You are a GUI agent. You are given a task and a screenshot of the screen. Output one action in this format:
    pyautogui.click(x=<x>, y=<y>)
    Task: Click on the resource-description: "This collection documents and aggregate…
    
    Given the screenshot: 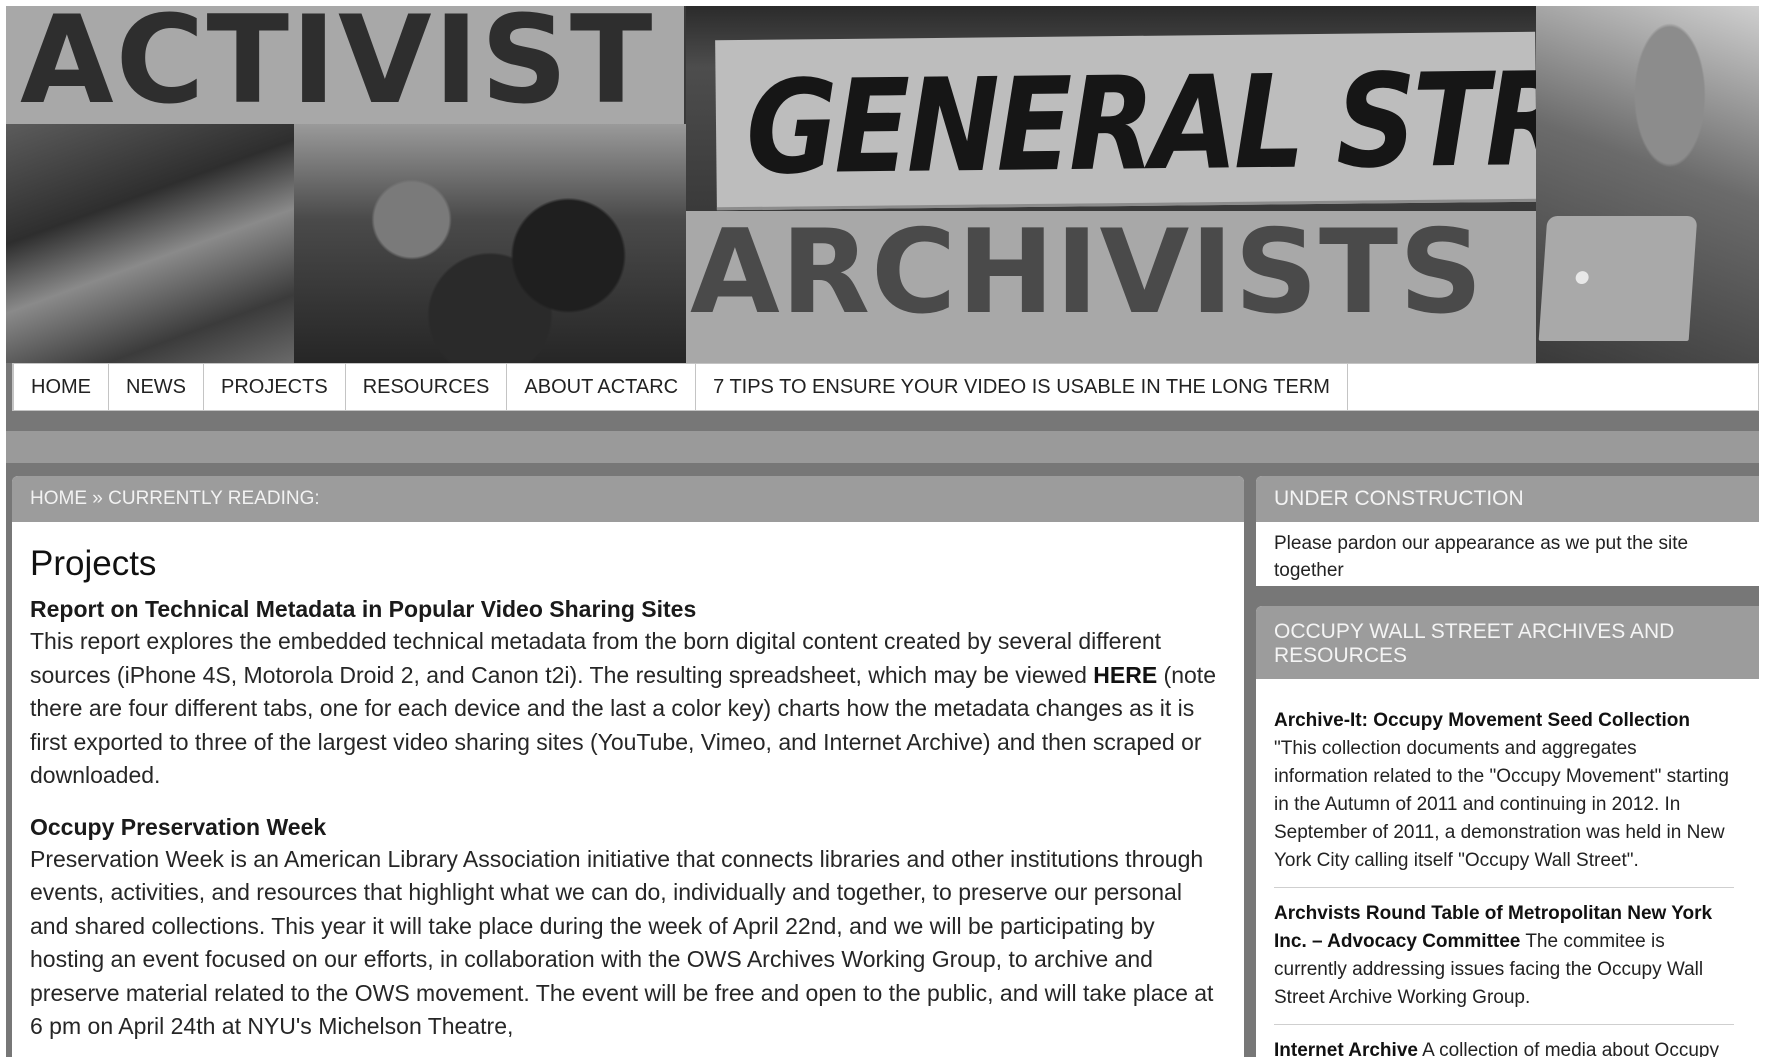 What is the action you would take?
    pyautogui.click(x=1501, y=804)
    